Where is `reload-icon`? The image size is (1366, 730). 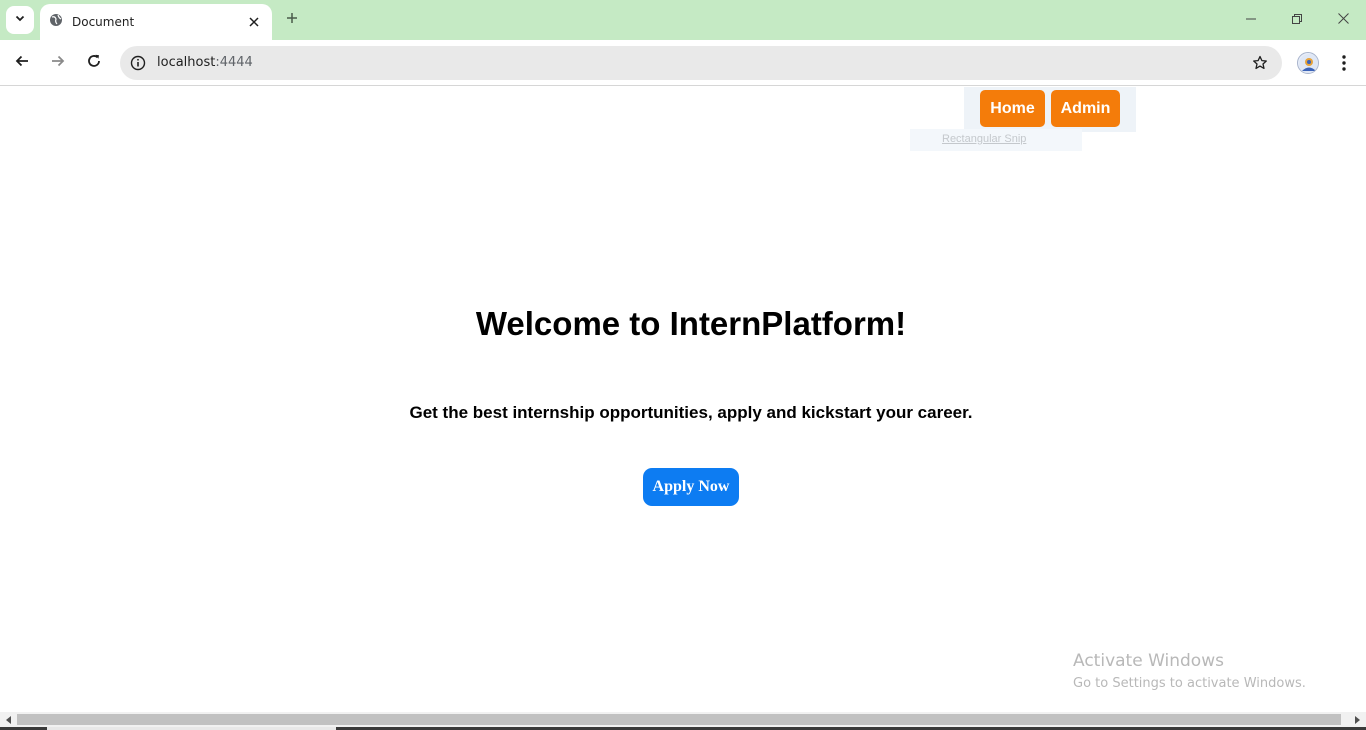
reload-icon is located at coordinates (94, 63).